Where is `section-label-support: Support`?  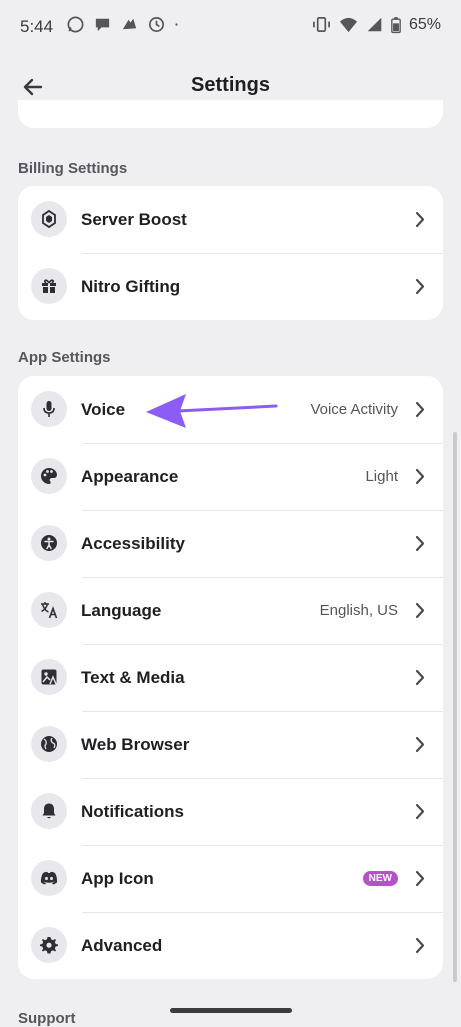
section-label-support: Support is located at coordinates (47, 1018).